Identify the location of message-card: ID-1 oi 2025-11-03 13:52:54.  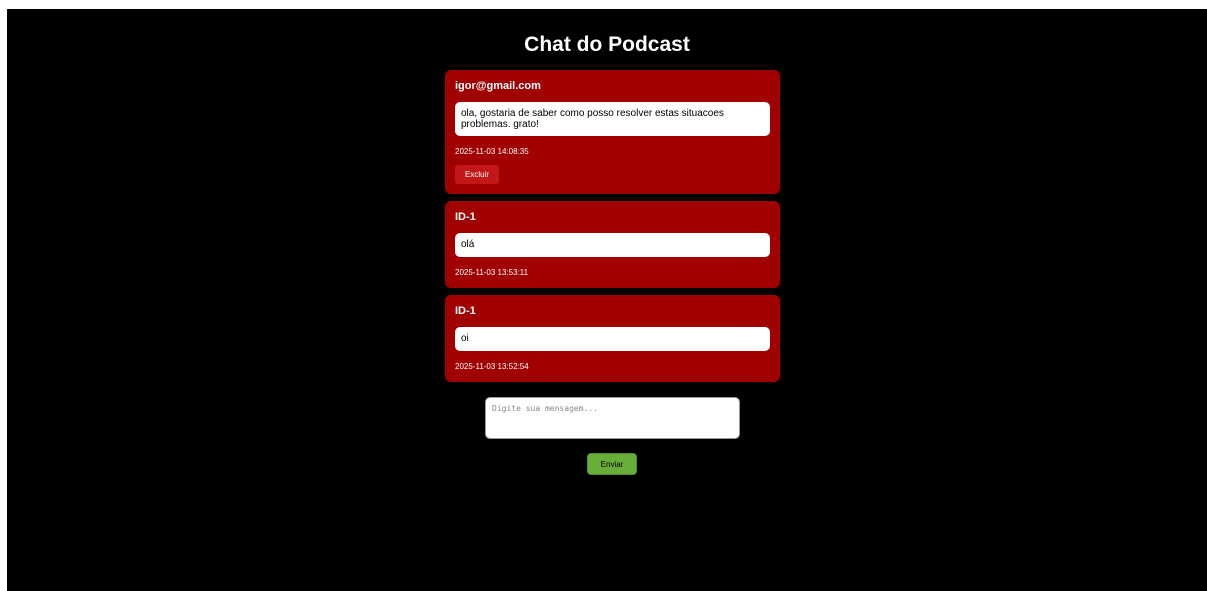
(612, 338).